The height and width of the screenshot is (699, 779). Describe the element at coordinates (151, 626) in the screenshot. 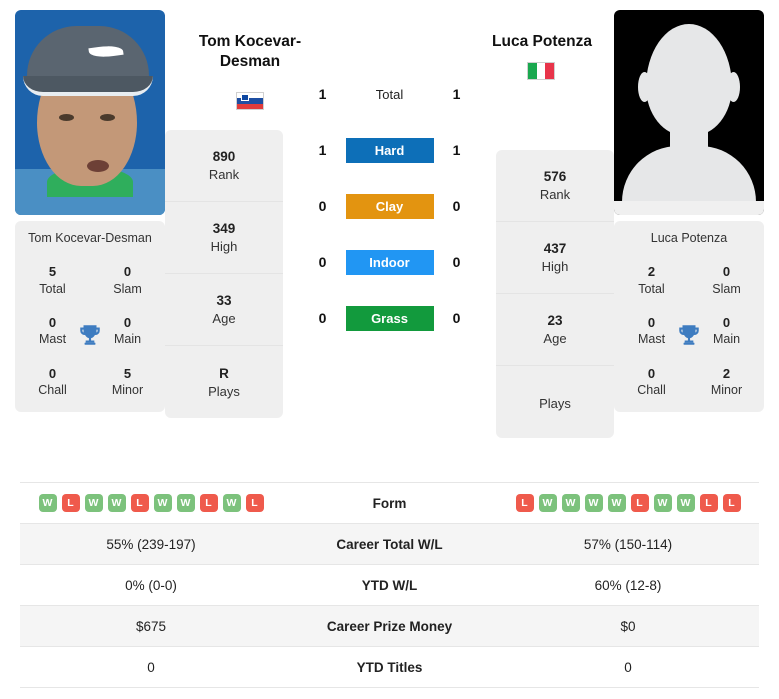

I see `career-prize-money-left: $675` at that location.